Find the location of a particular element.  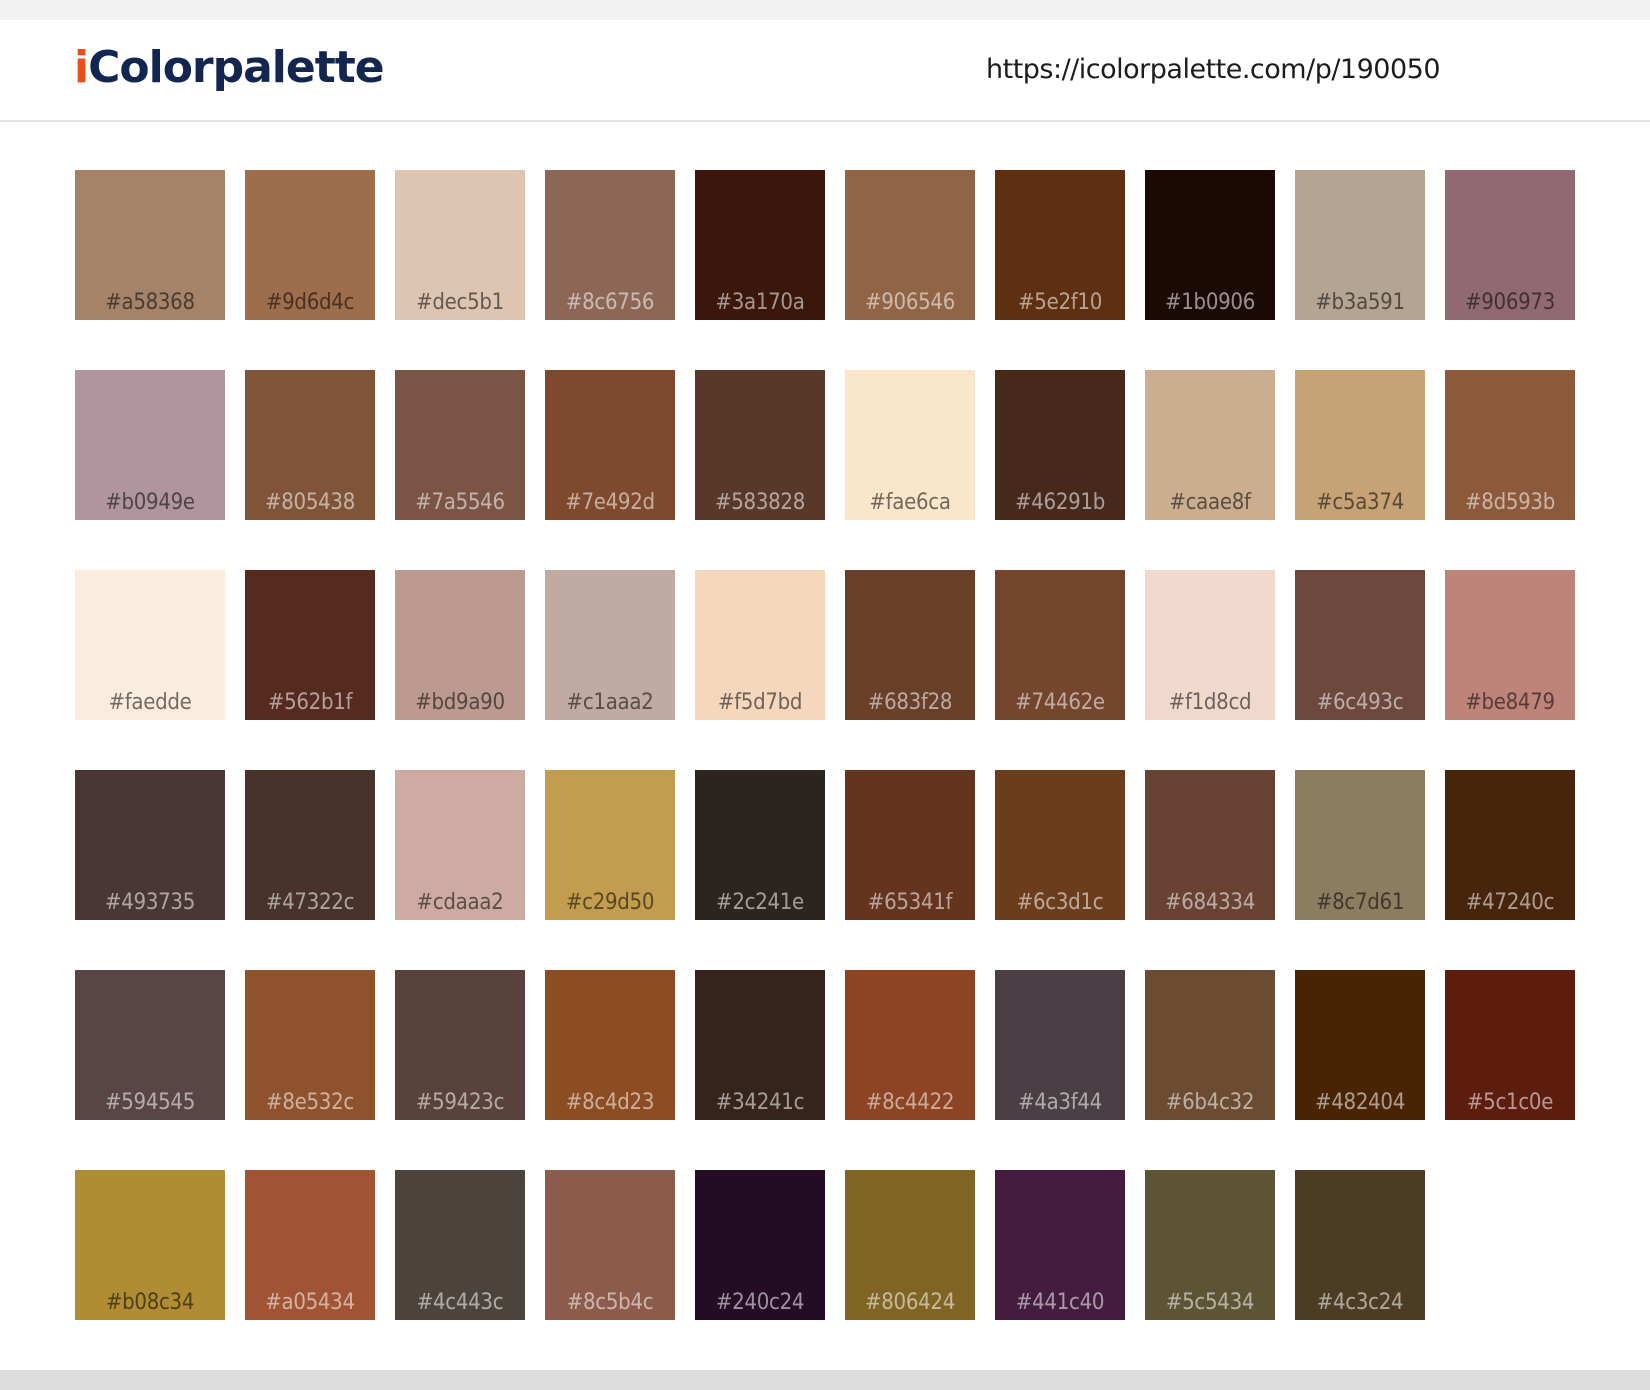

swatch-hex-label: #5c5434 is located at coordinates (1210, 1302).